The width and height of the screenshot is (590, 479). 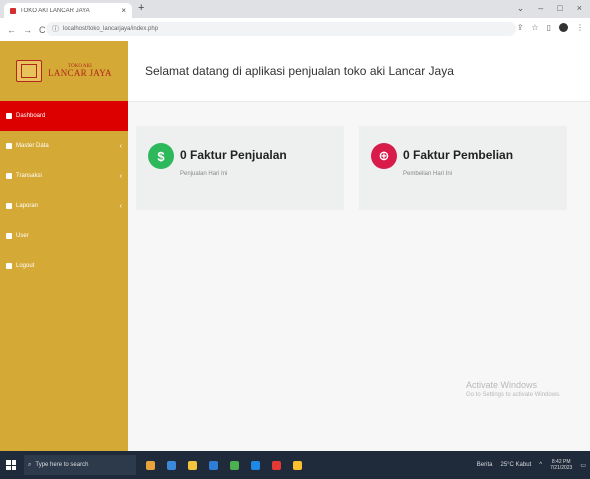 I want to click on browser-tab: TOKO AKI LANCAR JAYA ×, so click(x=68, y=10).